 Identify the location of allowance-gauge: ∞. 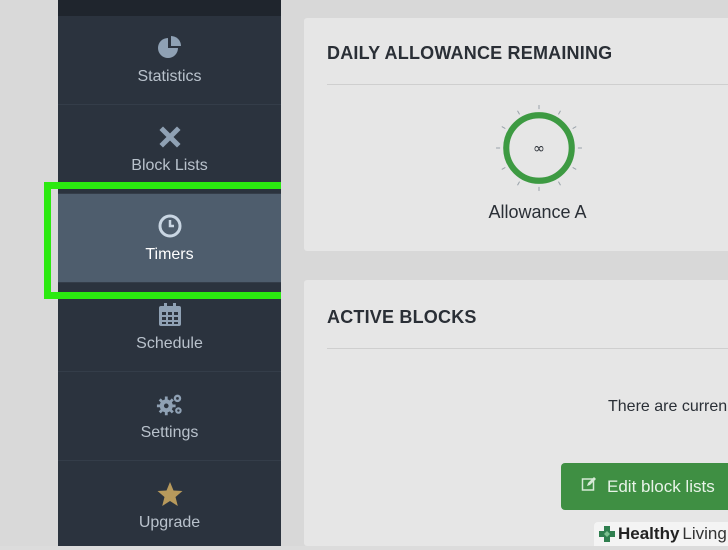
(539, 148).